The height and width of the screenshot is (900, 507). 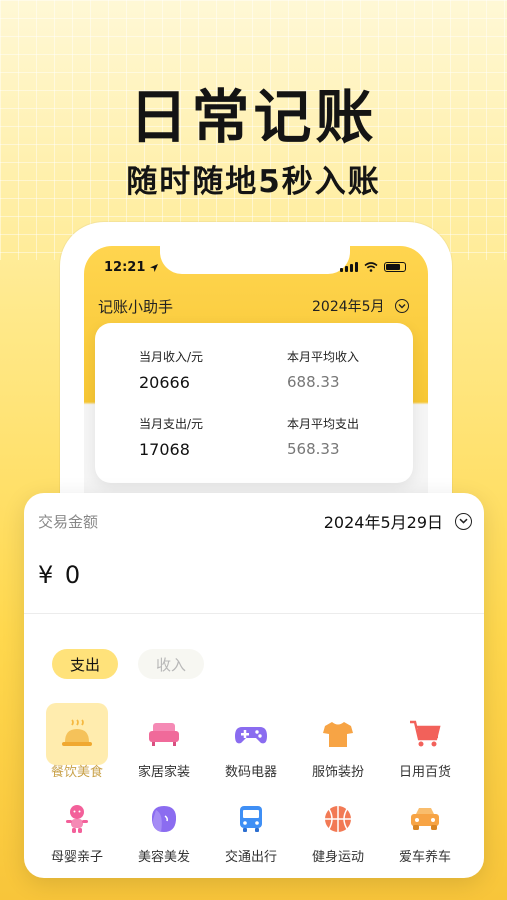 I want to click on category-mother-baby: 母婴亲子, so click(x=77, y=826).